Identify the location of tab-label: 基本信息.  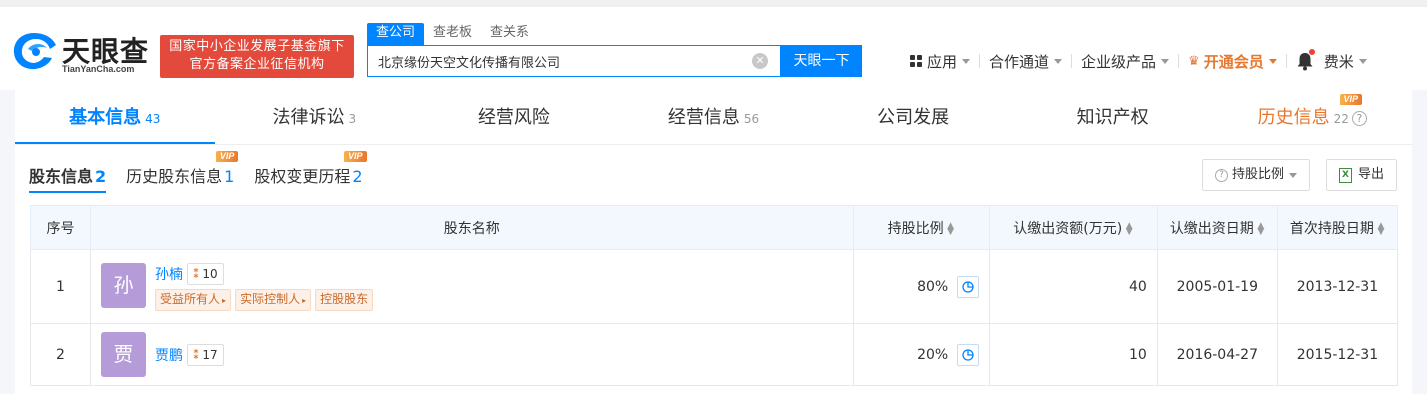
(105, 117).